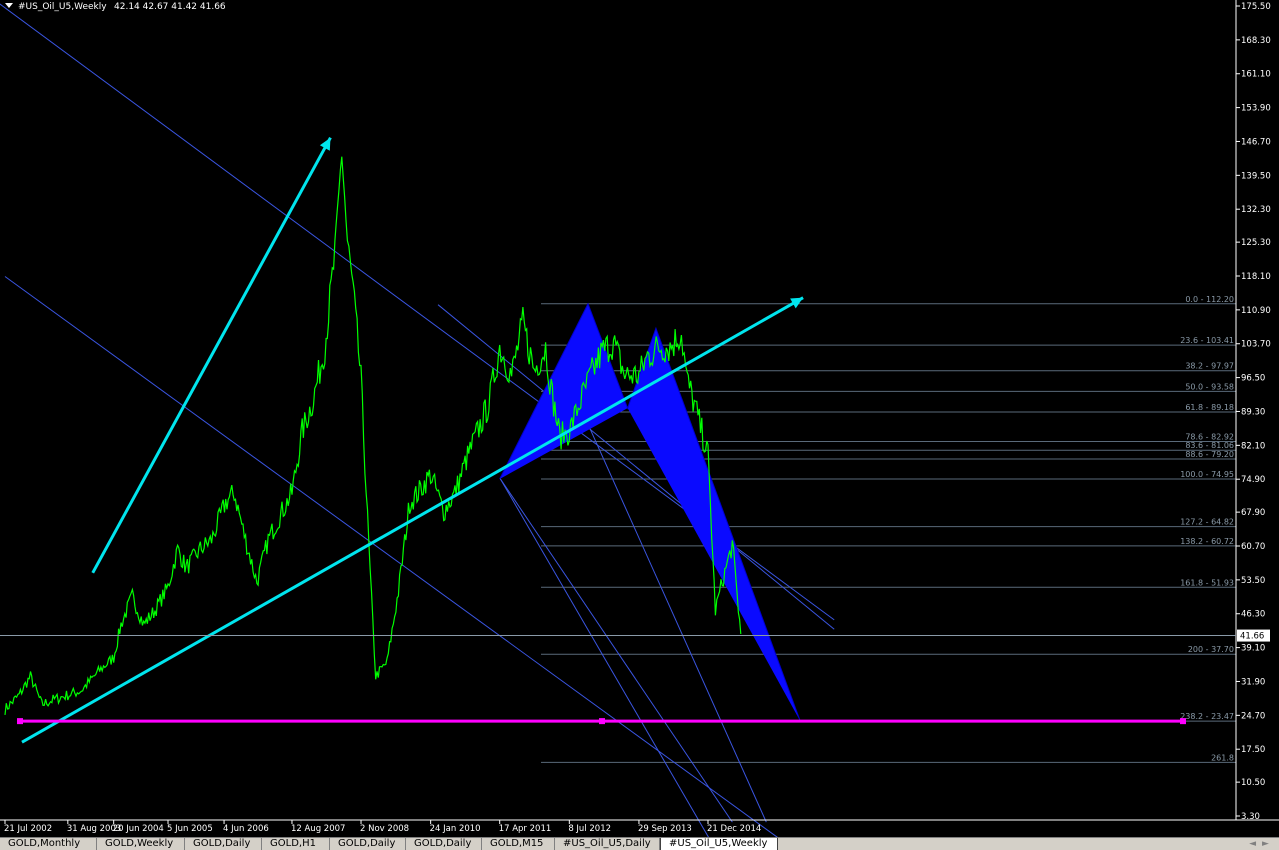  Describe the element at coordinates (138, 829) in the screenshot. I see `x-tick-label: 20 Jun 2004` at that location.